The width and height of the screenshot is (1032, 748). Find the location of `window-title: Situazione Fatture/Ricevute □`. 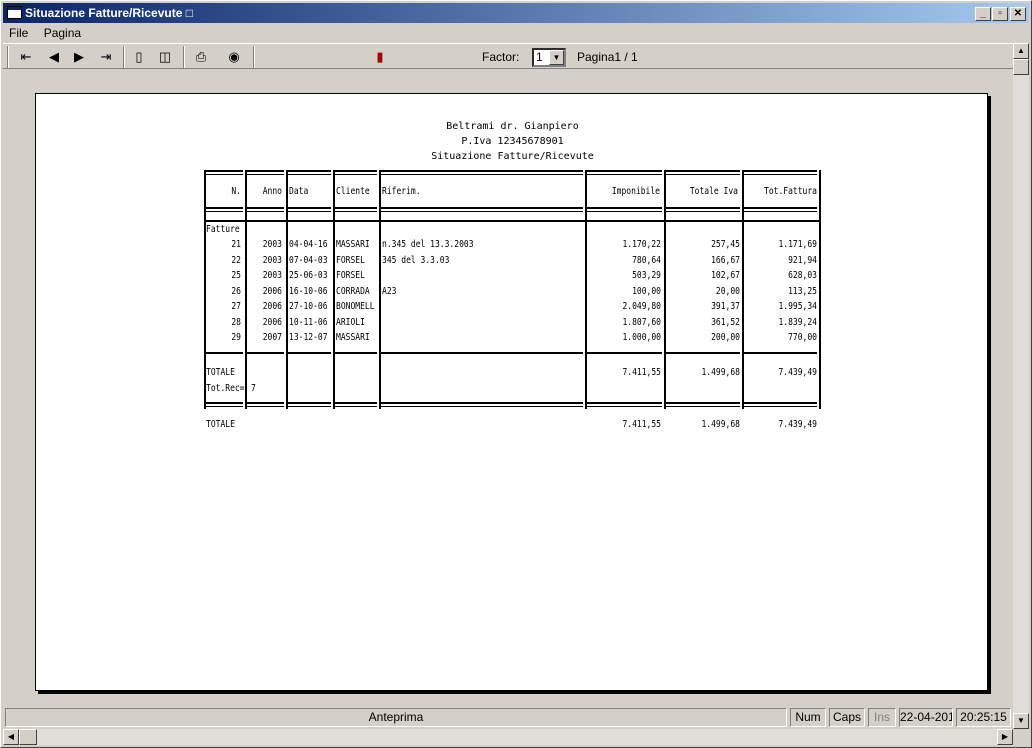

window-title: Situazione Fatture/Ricevute □ is located at coordinates (109, 13).